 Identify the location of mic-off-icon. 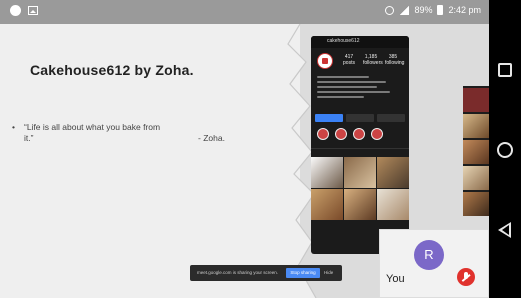
(466, 277).